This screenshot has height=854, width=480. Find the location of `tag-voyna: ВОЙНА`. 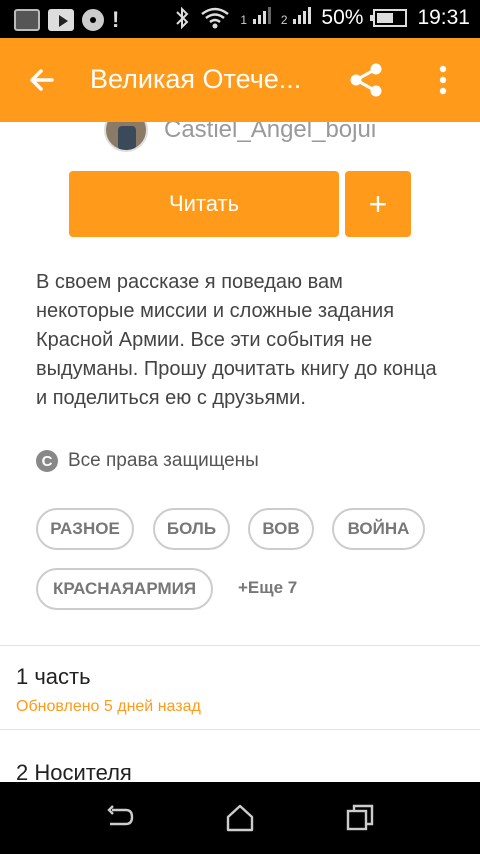

tag-voyna: ВОЙНА is located at coordinates (378, 529).